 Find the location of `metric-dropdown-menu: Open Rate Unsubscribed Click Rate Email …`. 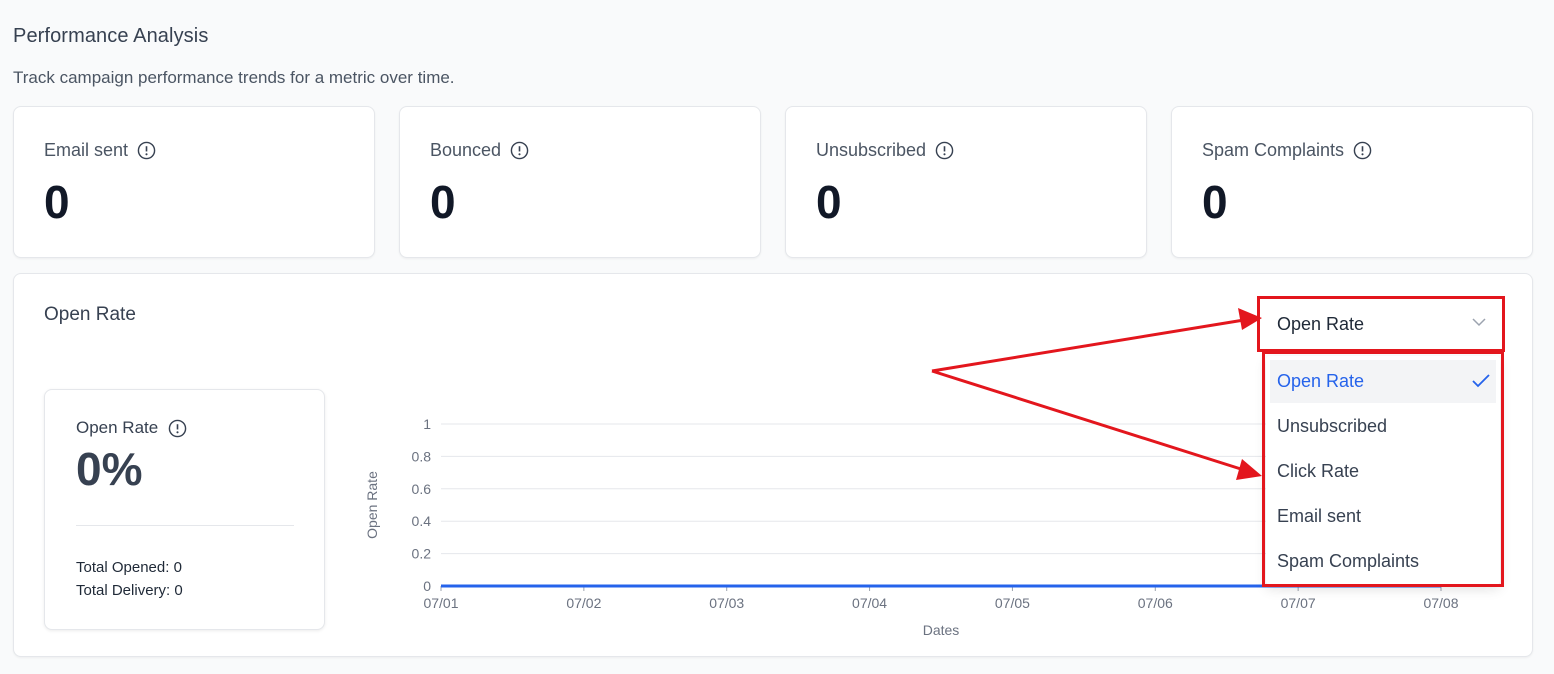

metric-dropdown-menu: Open Rate Unsubscribed Click Rate Email … is located at coordinates (1383, 470).